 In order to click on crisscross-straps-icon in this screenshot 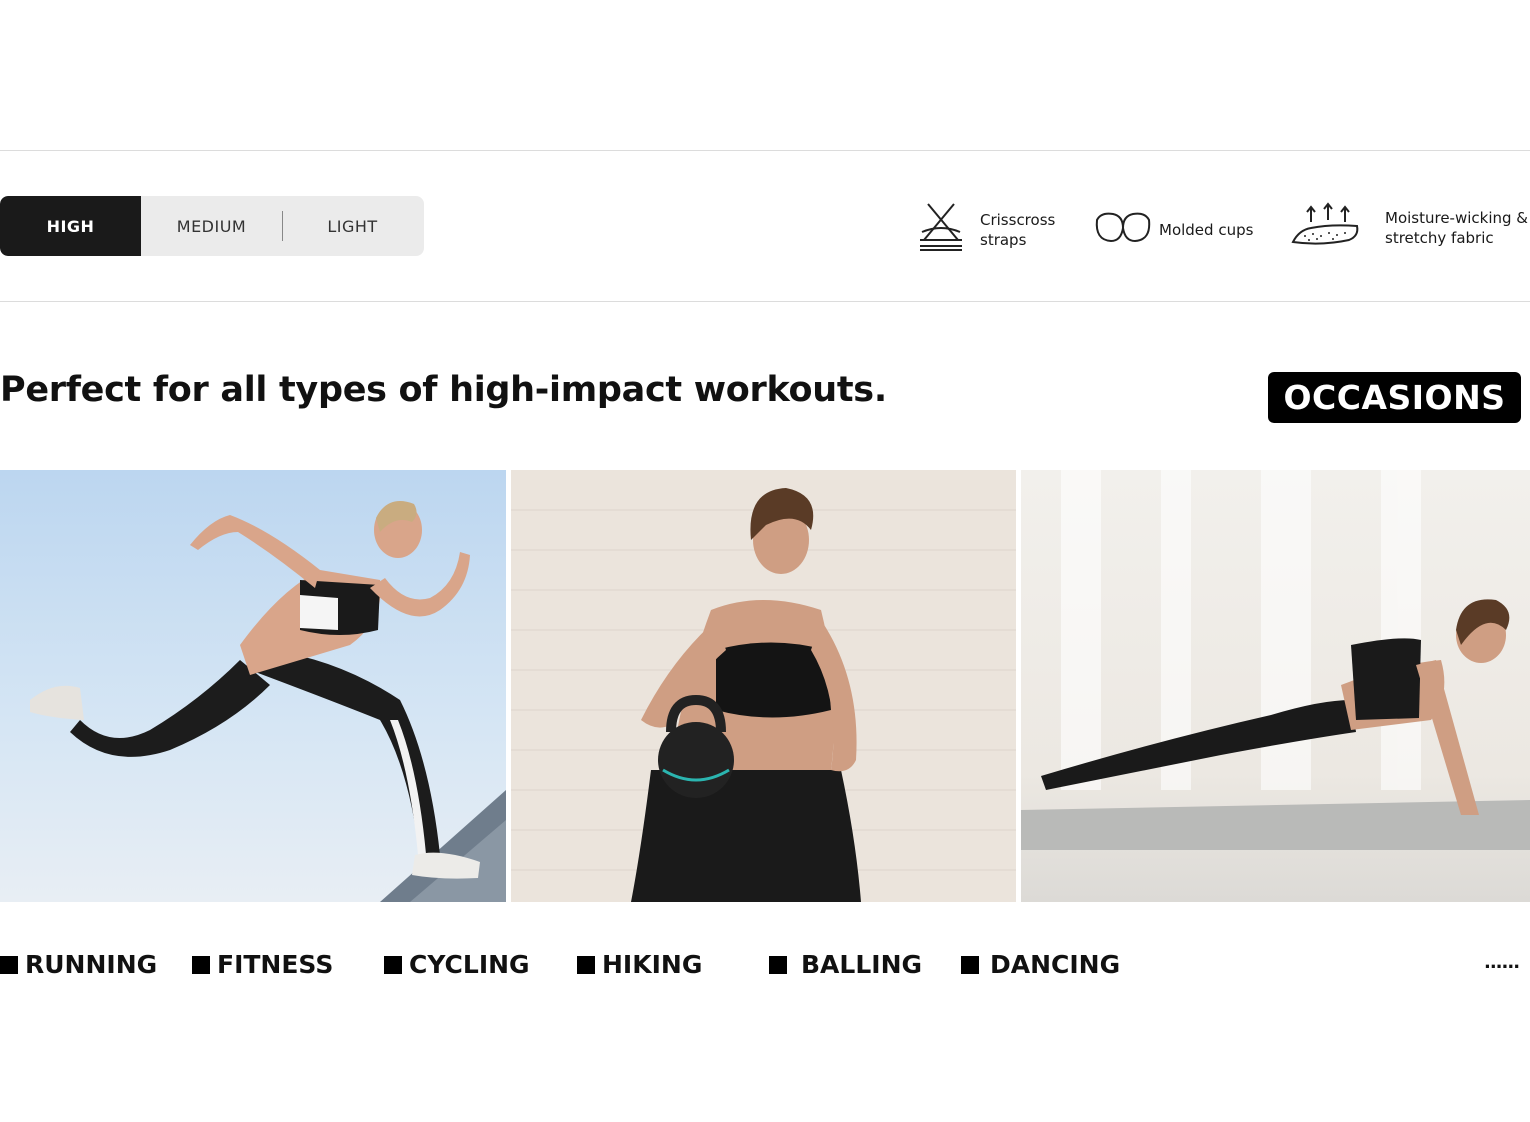, I will do `click(941, 229)`.